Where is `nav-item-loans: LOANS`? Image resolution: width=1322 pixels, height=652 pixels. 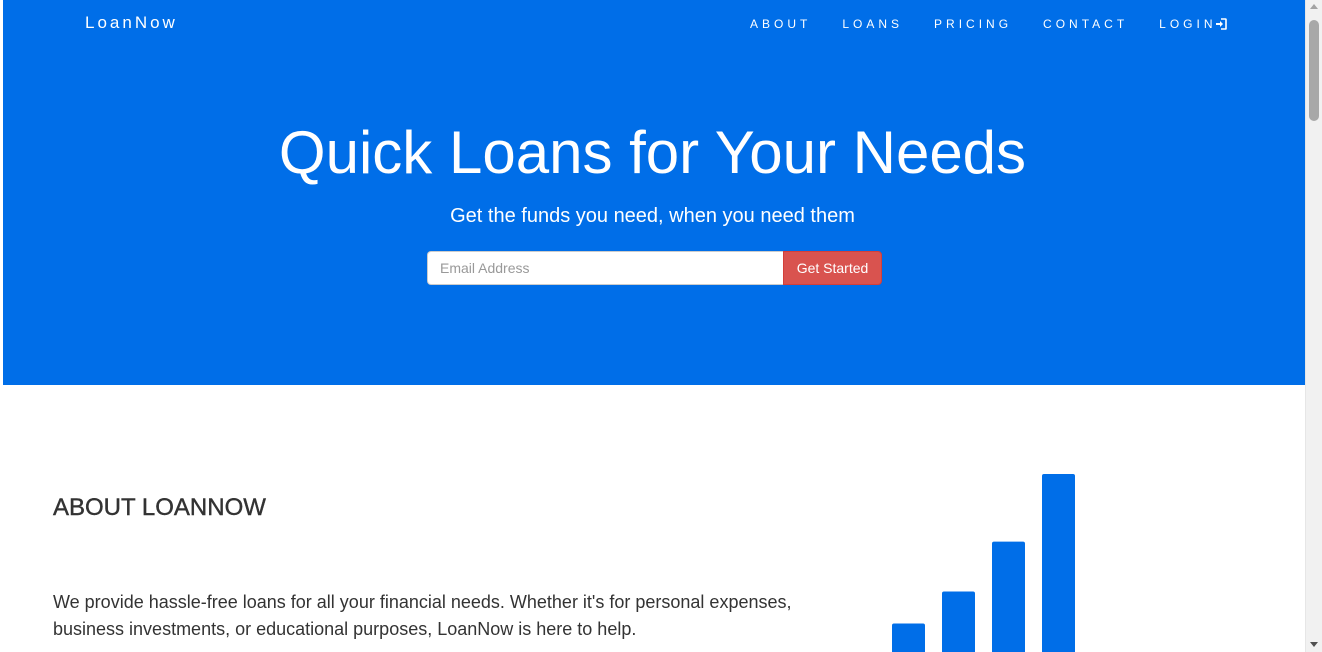 nav-item-loans: LOANS is located at coordinates (872, 24).